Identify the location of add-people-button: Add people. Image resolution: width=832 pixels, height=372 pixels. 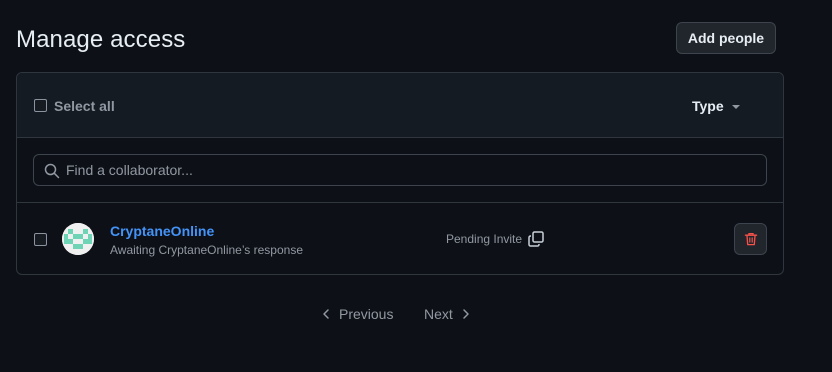
(726, 38).